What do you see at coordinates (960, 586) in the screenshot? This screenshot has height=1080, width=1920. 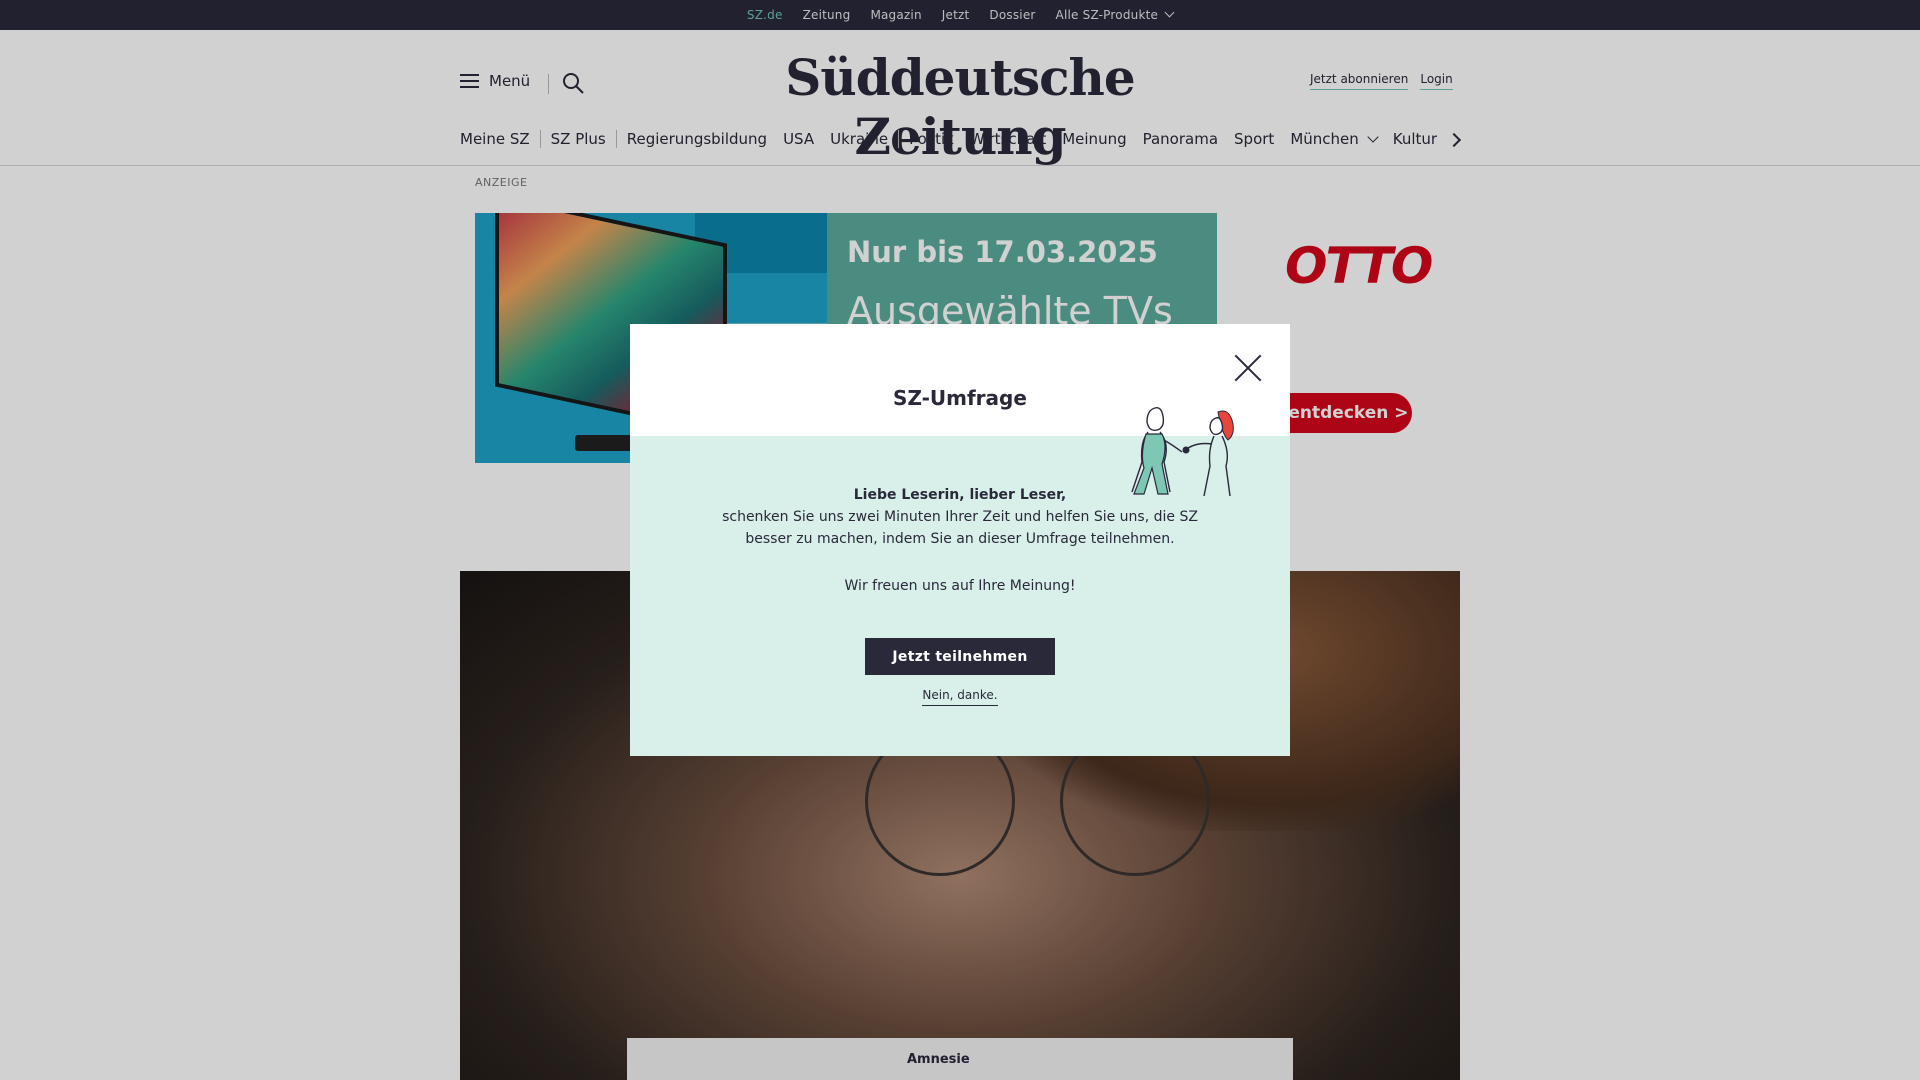 I see `modal-thanks: Wir freuen uns auf Ihre Meinung!` at bounding box center [960, 586].